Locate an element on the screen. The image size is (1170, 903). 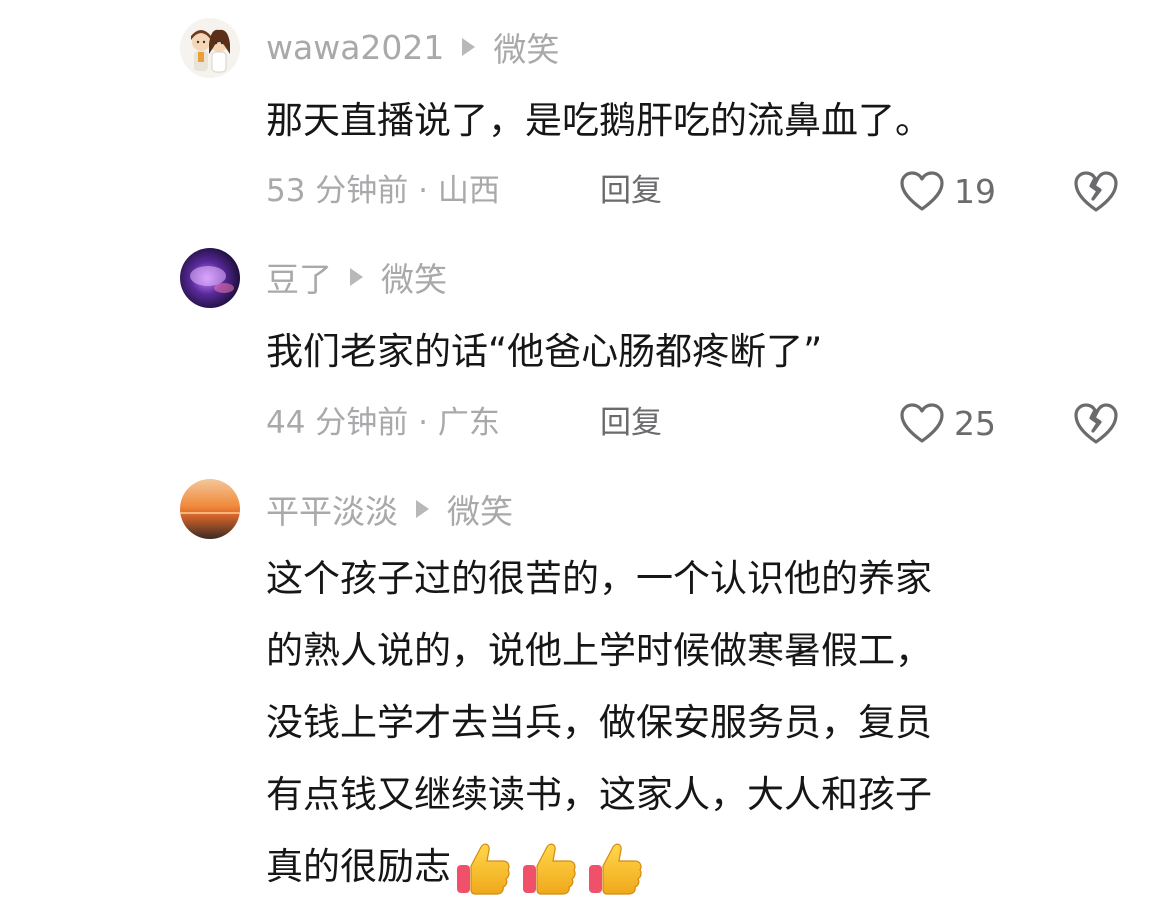
username: 平平淡淡 is located at coordinates (332, 509).